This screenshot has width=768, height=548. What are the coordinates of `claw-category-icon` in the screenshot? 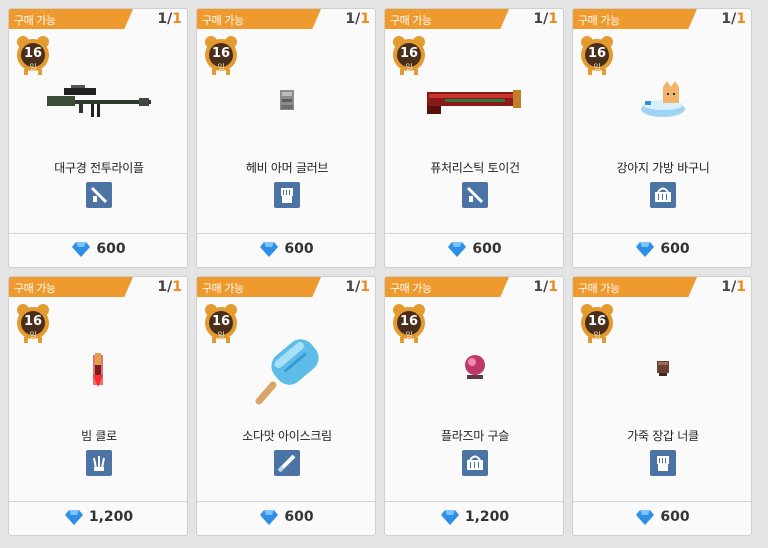 It's located at (99, 463).